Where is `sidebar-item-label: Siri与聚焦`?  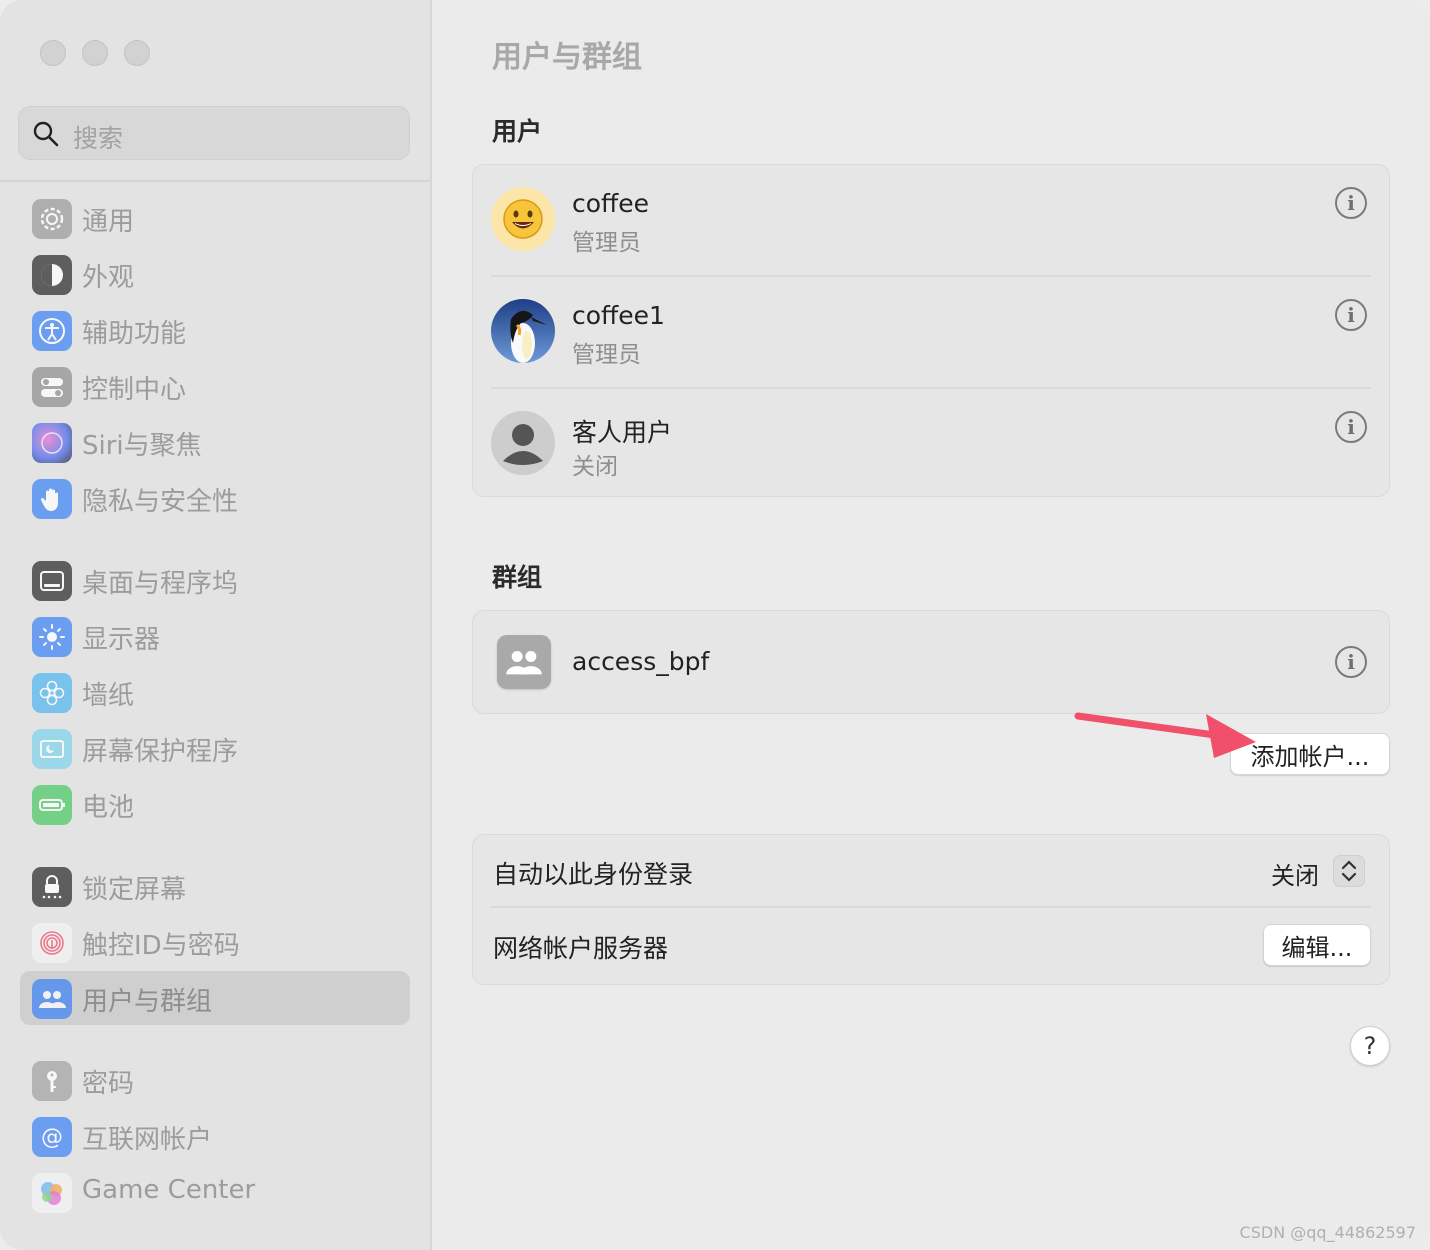
sidebar-item-label: Siri与聚焦 is located at coordinates (142, 446).